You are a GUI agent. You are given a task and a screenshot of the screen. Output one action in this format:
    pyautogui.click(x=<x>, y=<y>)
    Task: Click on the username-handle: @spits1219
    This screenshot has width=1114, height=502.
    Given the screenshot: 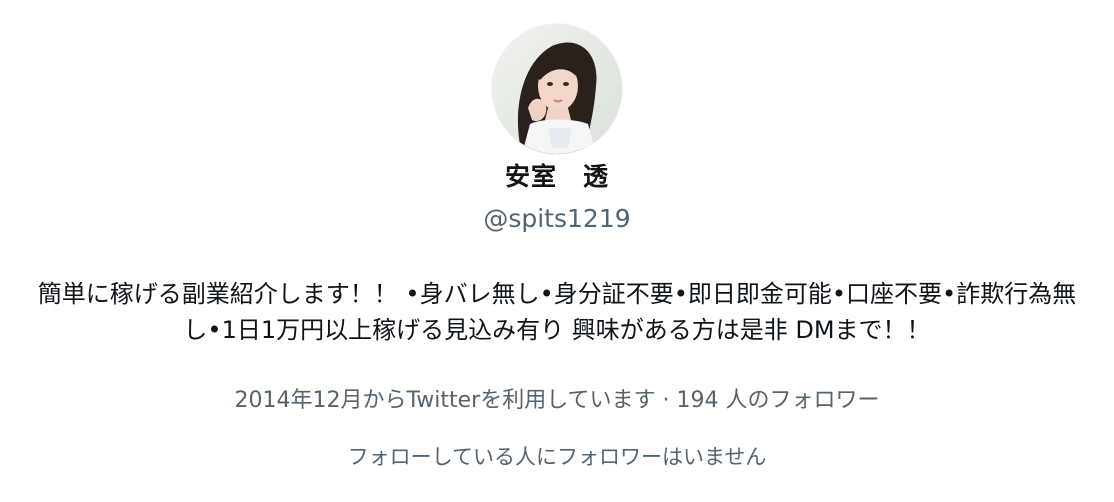 What is the action you would take?
    pyautogui.click(x=556, y=219)
    